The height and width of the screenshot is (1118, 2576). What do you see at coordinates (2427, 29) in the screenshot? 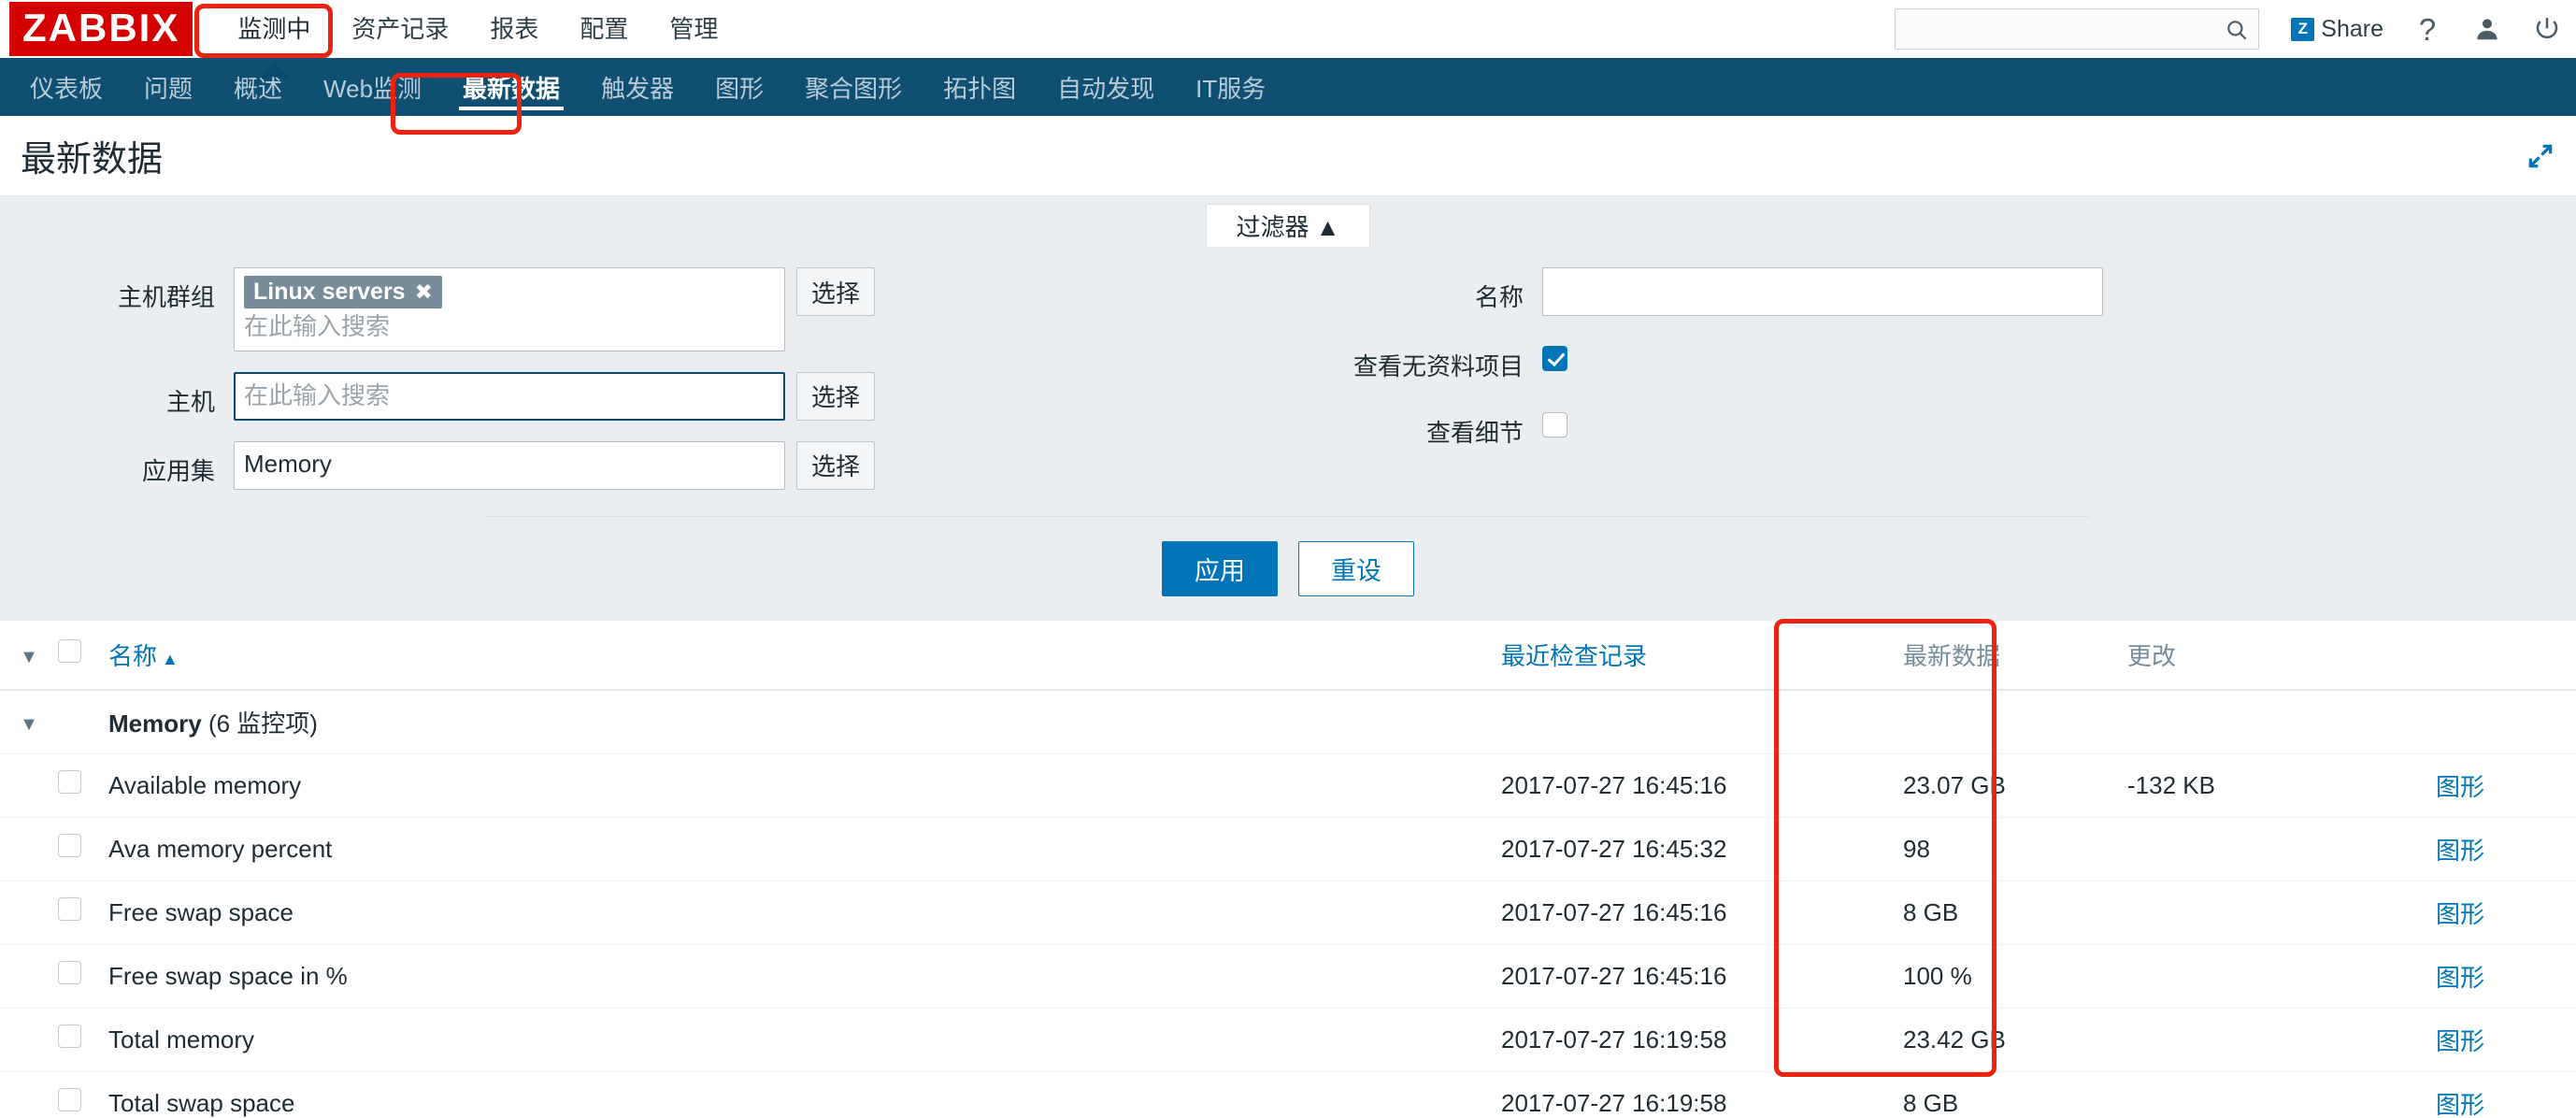
I see `help-button: ?` at bounding box center [2427, 29].